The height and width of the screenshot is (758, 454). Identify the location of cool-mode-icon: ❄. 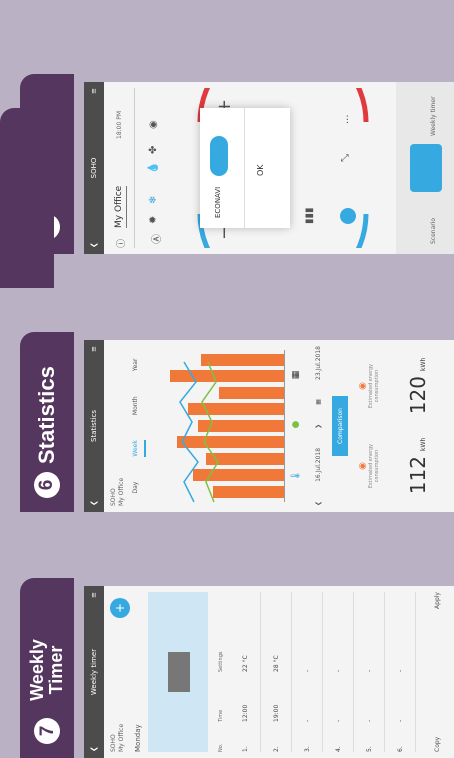
(153, 200).